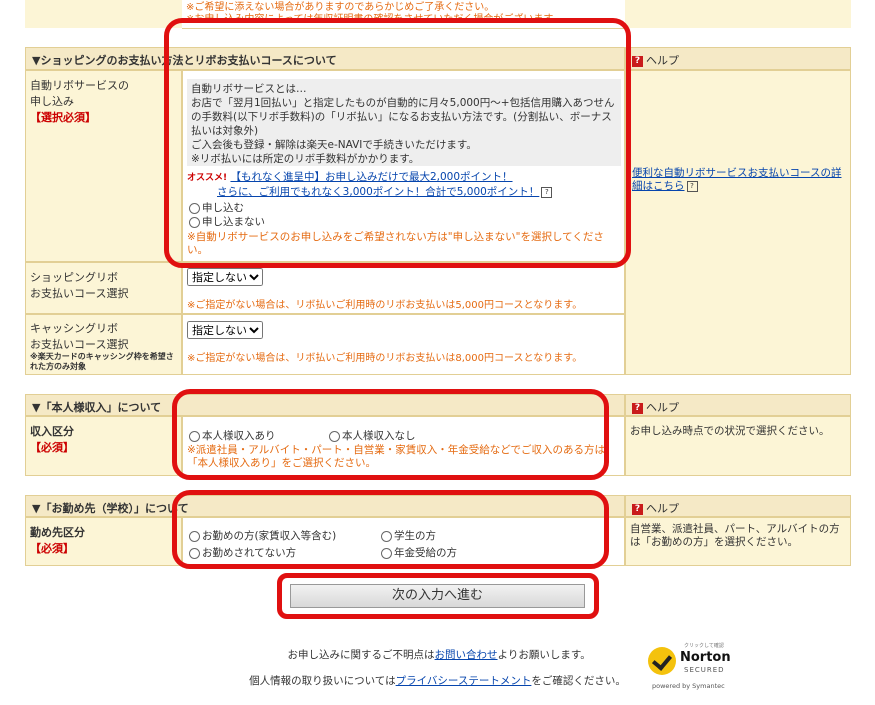 Image resolution: width=875 pixels, height=705 pixels. I want to click on norton-powered: powered by Symantec, so click(688, 686).